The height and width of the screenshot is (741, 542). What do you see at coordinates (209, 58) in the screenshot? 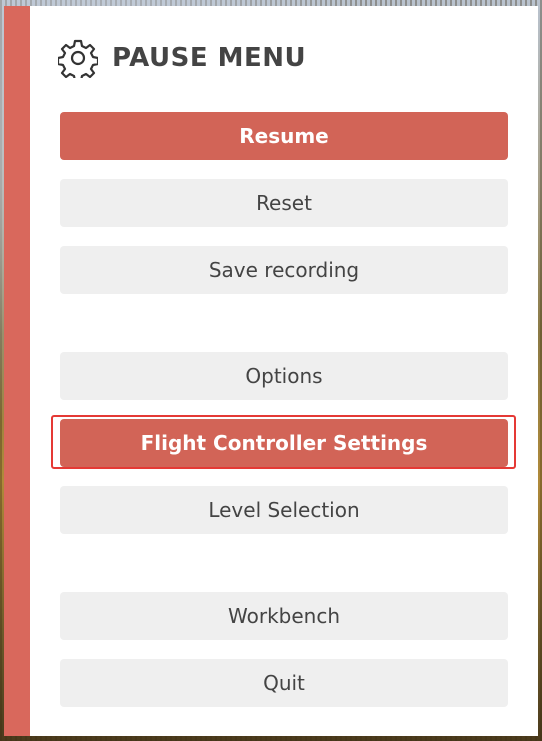
I see `page-title: PAUSE MENU` at bounding box center [209, 58].